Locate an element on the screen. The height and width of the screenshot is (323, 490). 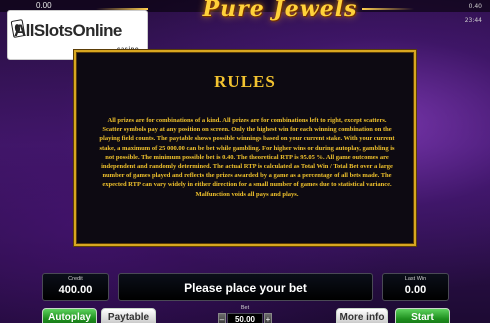
clock: 23:44 is located at coordinates (473, 20).